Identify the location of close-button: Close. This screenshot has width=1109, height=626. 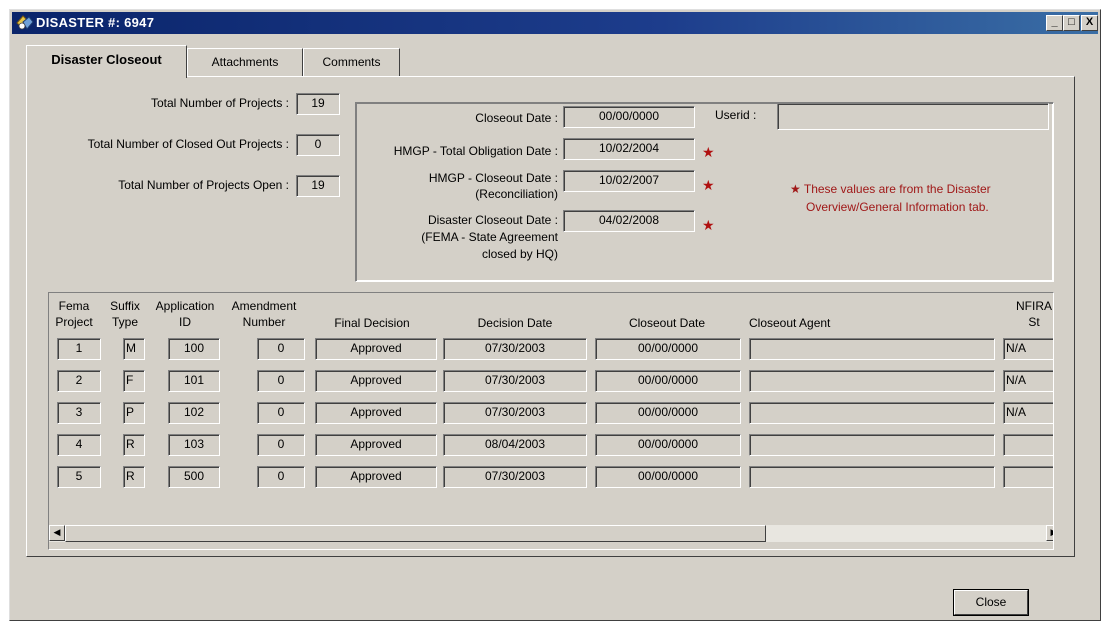
(991, 602).